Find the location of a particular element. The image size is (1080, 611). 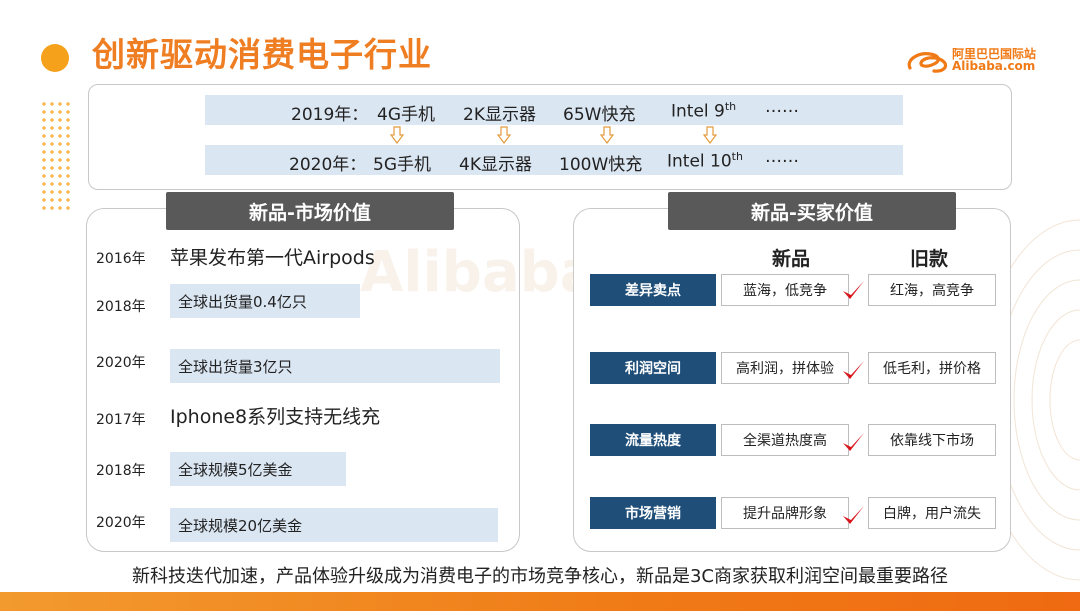

entry-fact: 全球规模20亿美金 is located at coordinates (334, 525).